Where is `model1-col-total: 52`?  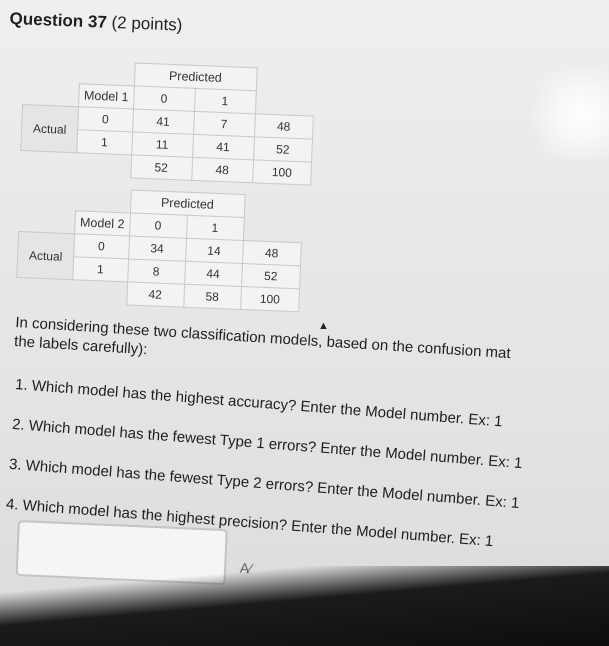 model1-col-total: 52 is located at coordinates (161, 167).